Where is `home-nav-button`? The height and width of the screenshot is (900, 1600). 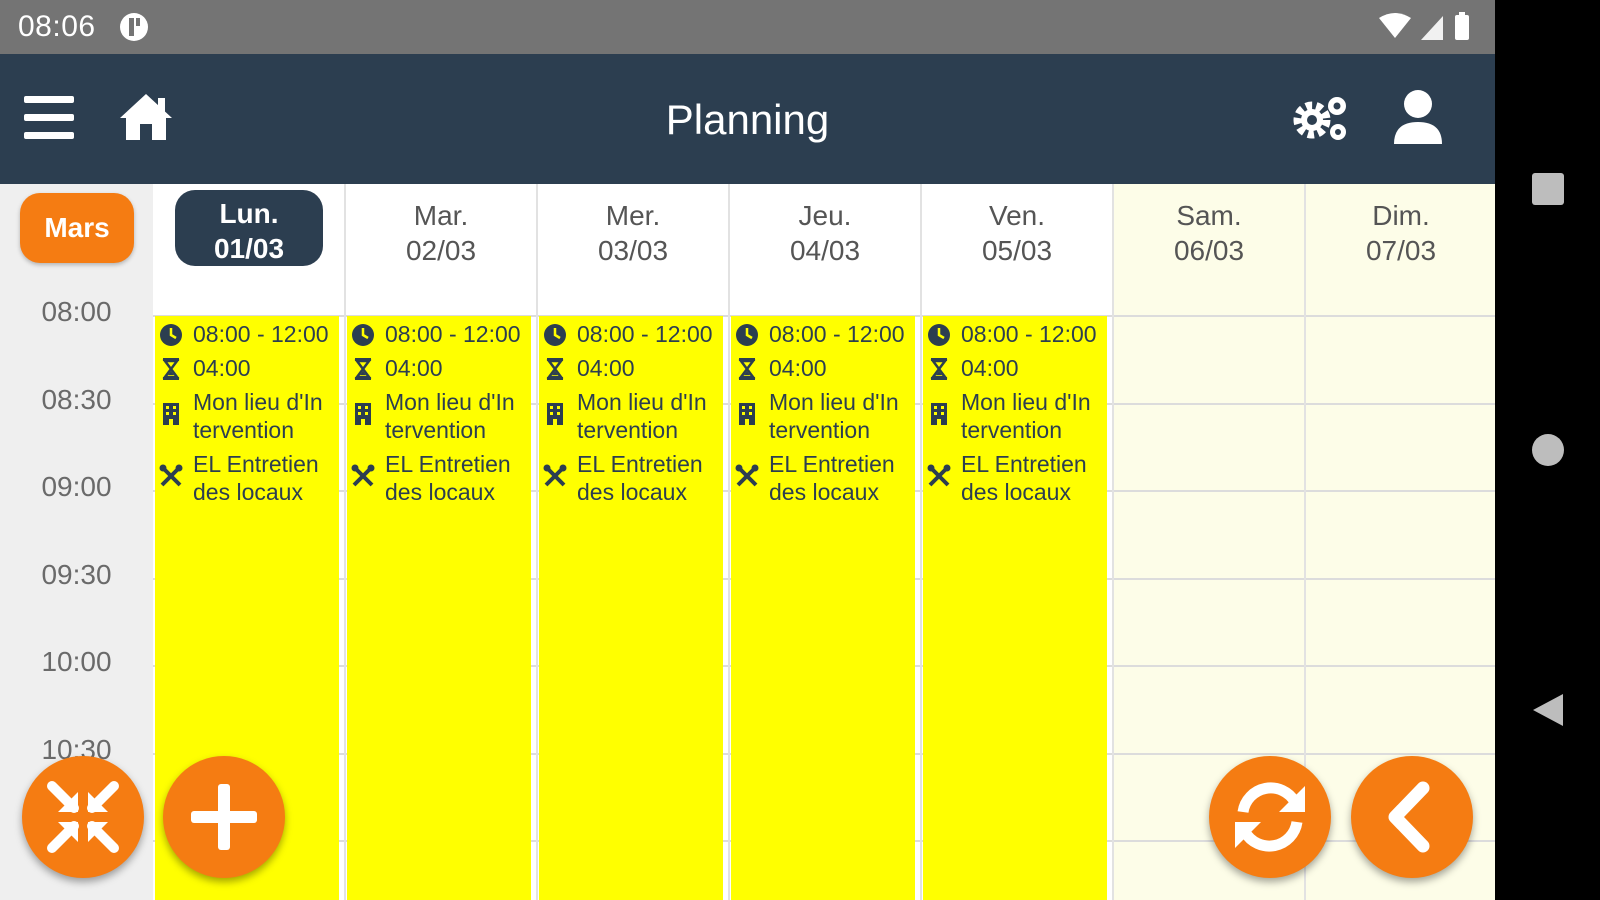
home-nav-button is located at coordinates (1548, 450).